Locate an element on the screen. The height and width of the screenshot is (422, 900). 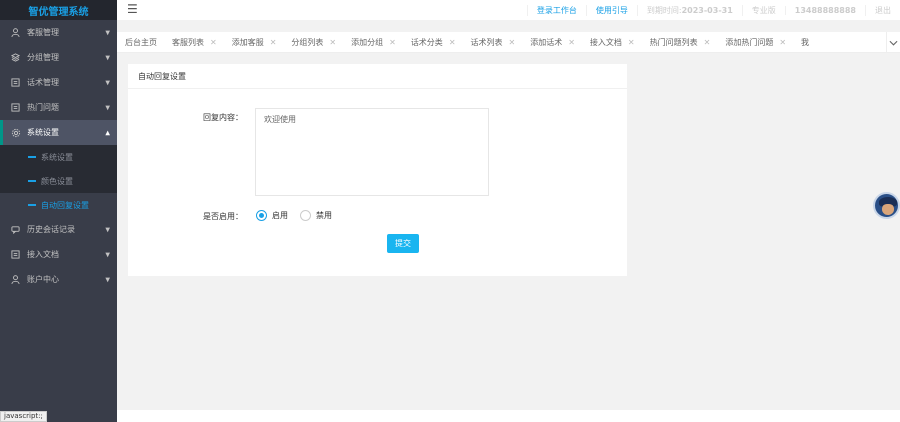
sidebar-item-scripts: 话术管理 ▼ is located at coordinates (58, 82).